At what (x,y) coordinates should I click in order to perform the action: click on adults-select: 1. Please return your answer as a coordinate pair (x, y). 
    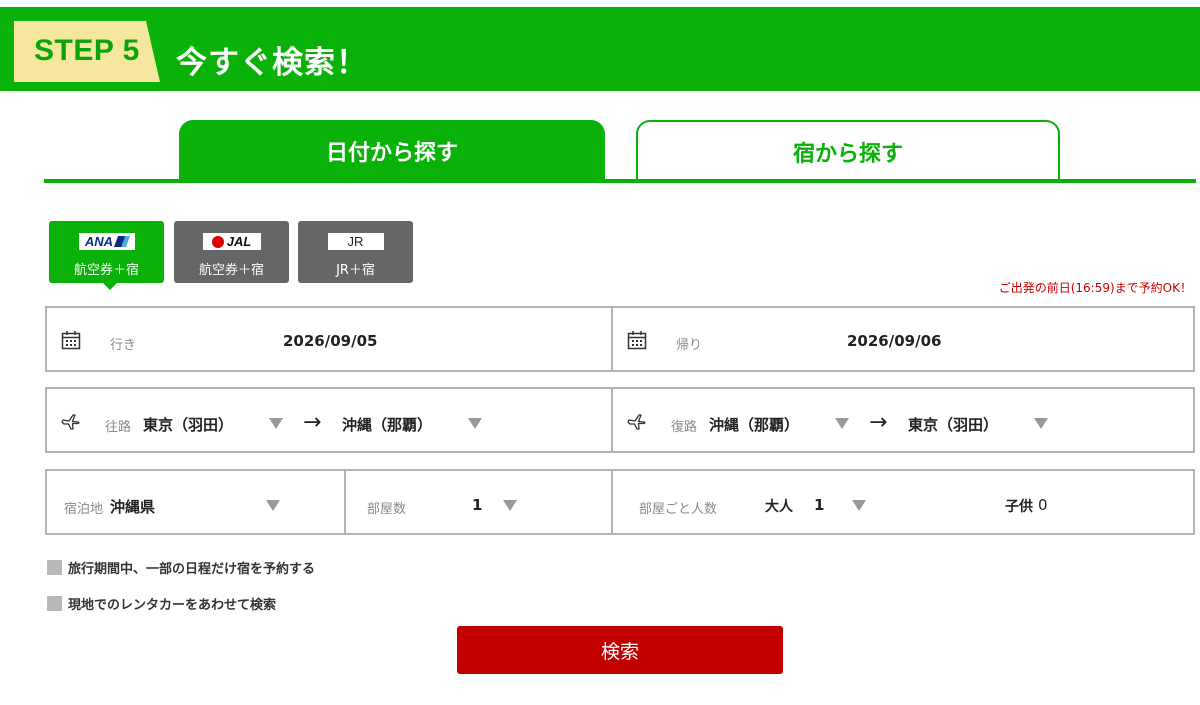
    Looking at the image, I should click on (819, 505).